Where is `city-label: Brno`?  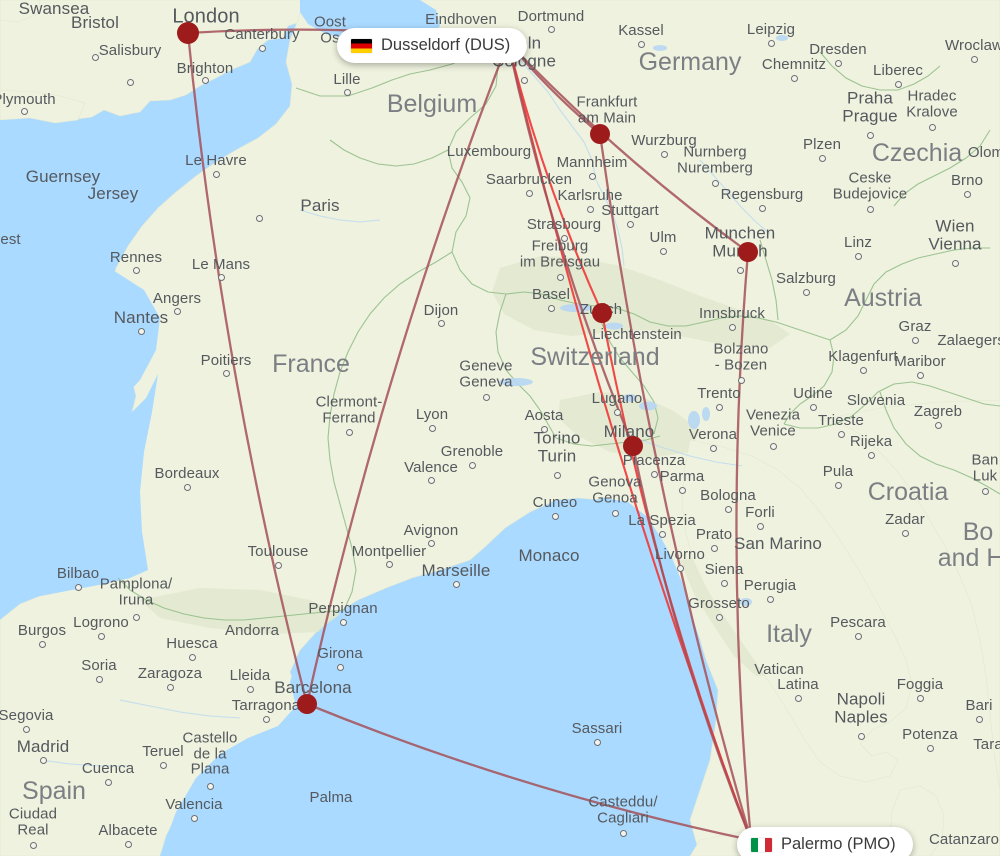 city-label: Brno is located at coordinates (967, 181).